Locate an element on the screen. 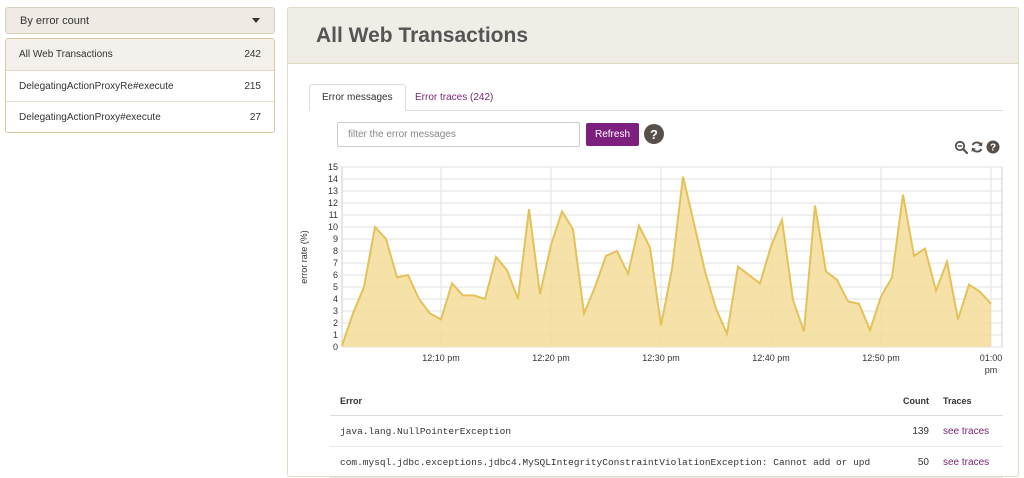 The height and width of the screenshot is (478, 1024). y-tick-label: 14 is located at coordinates (333, 179).